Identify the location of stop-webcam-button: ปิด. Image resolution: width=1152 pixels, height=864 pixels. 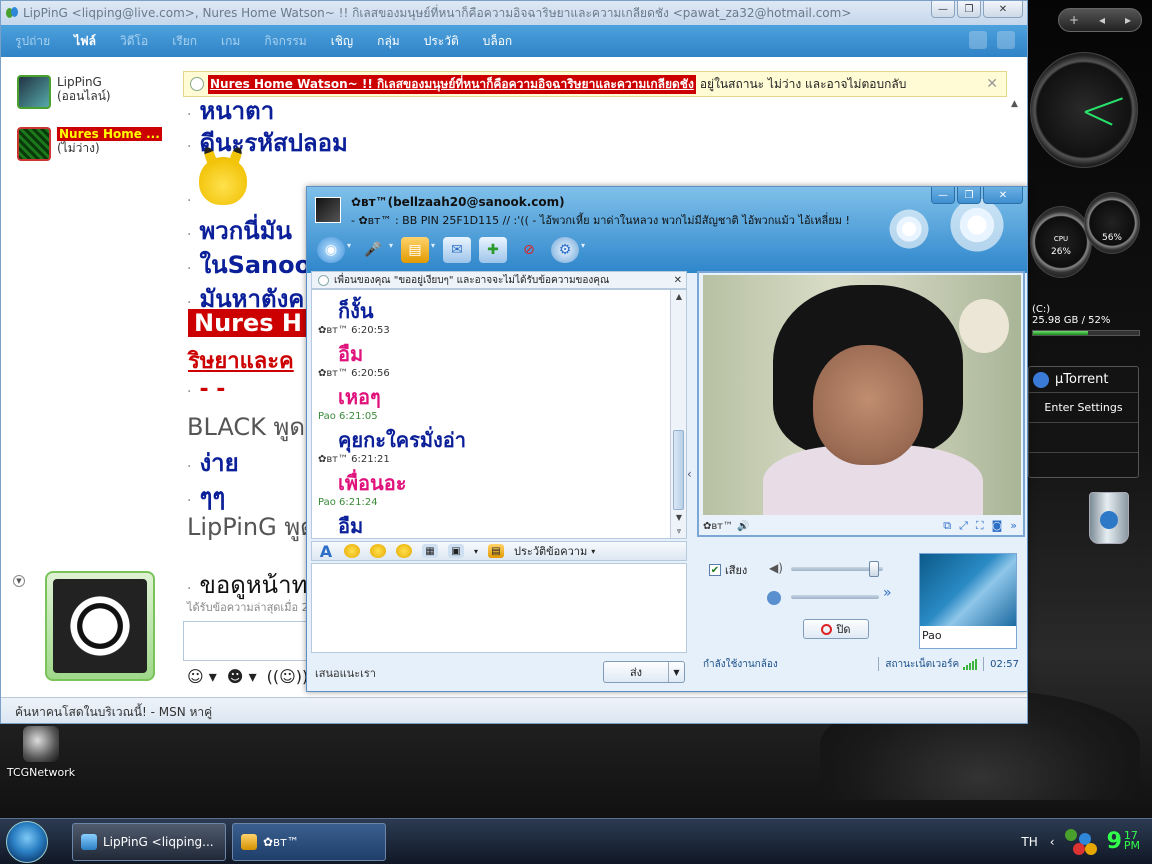
(836, 629).